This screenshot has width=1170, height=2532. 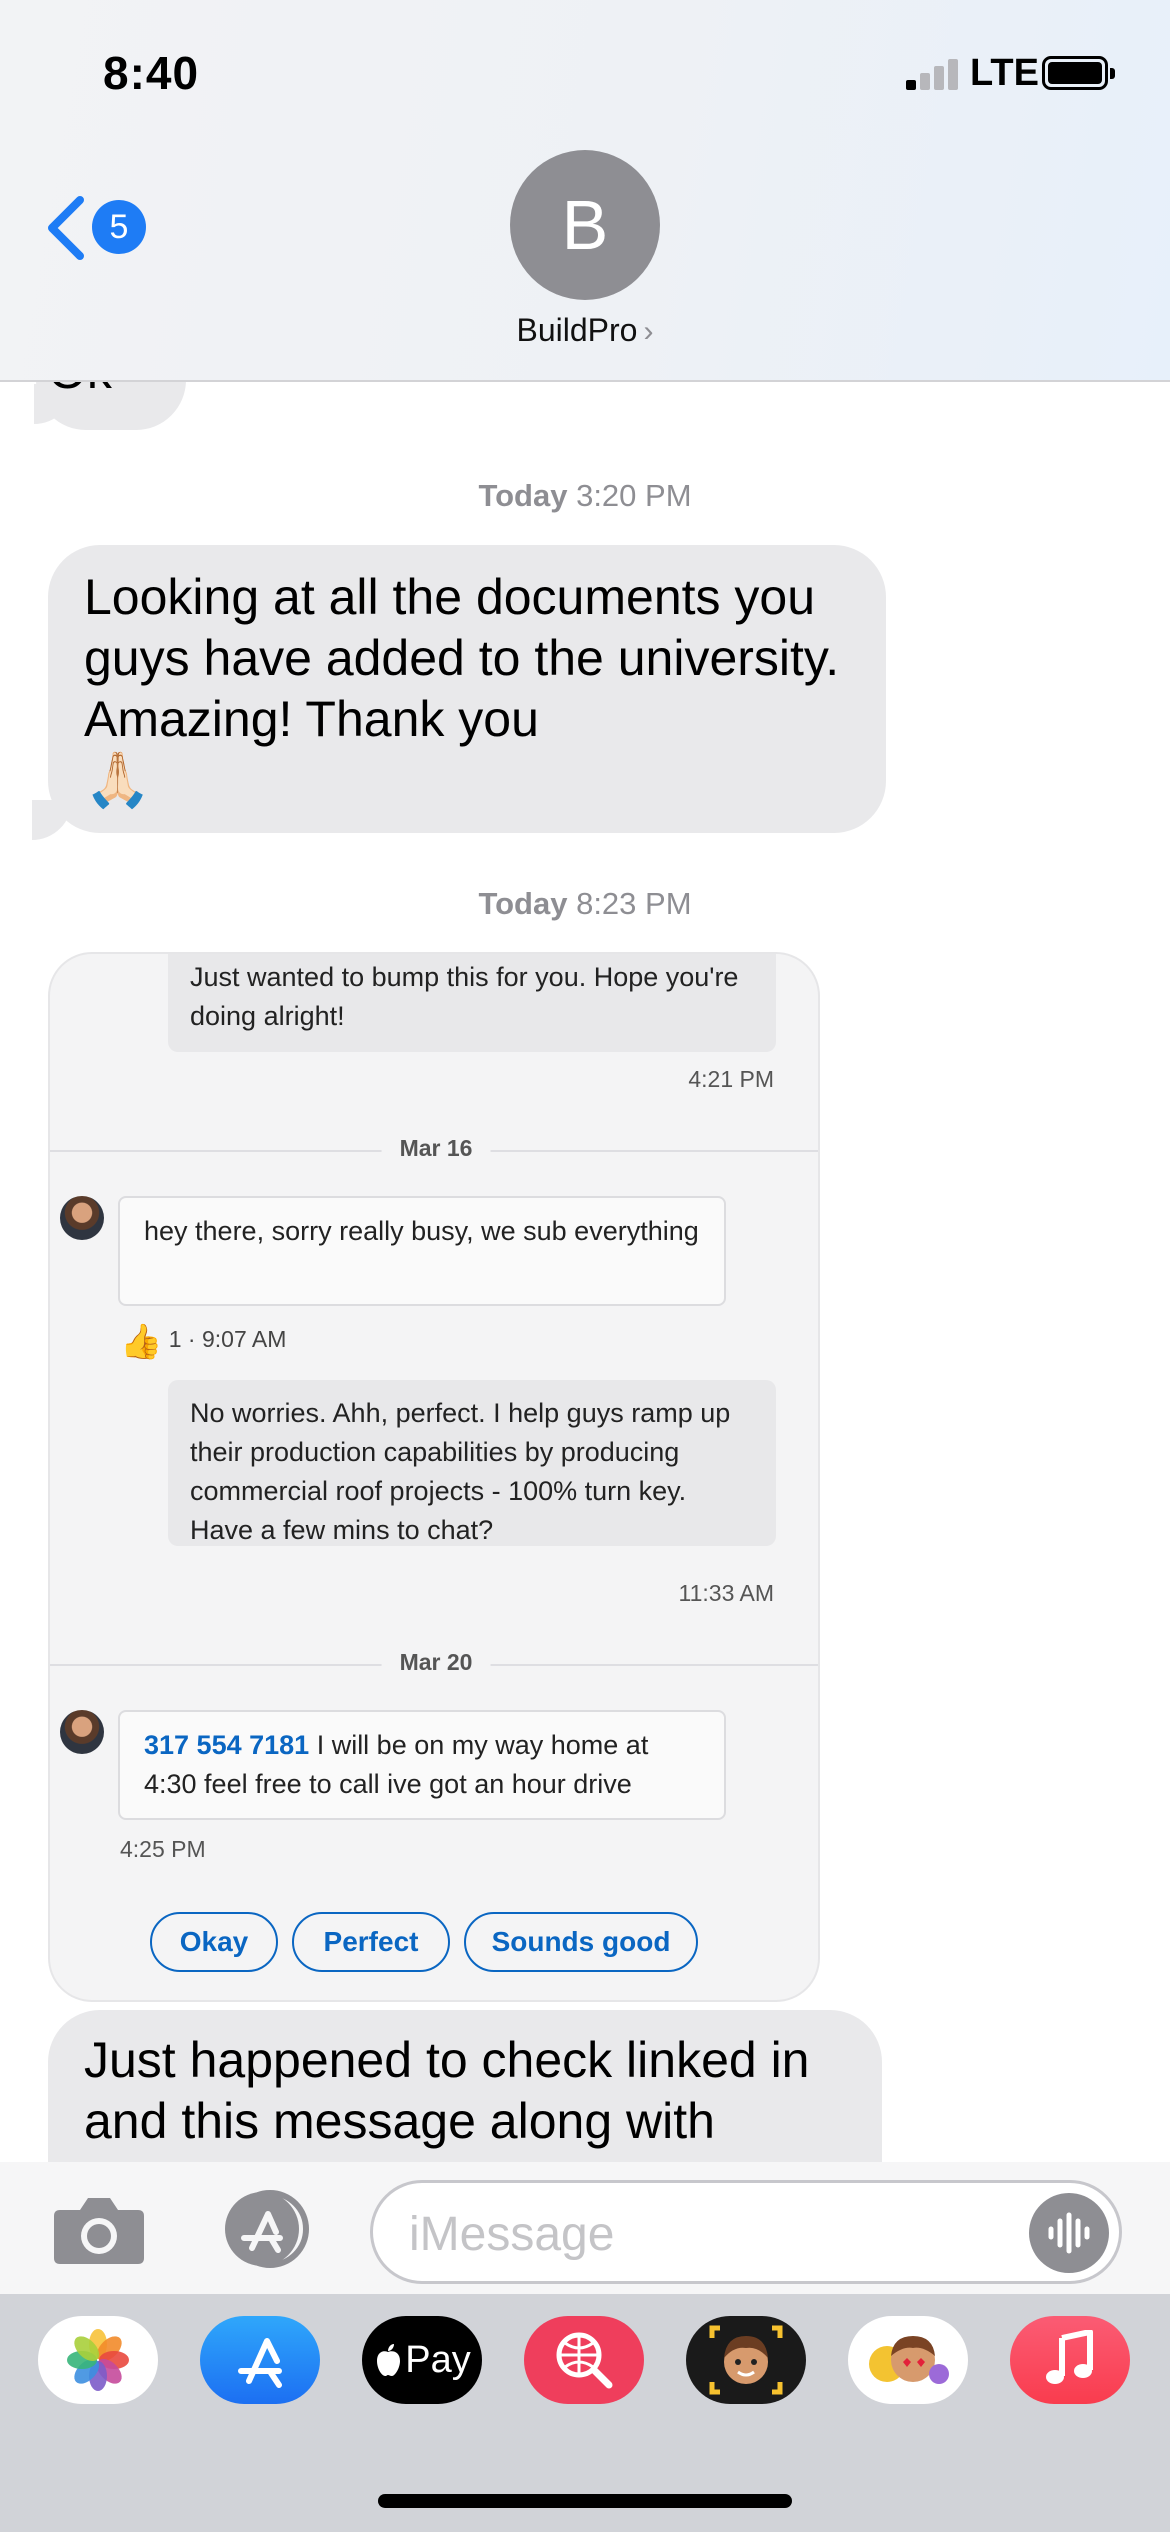 I want to click on phone-number-link: 317 554 7181, so click(x=226, y=1745).